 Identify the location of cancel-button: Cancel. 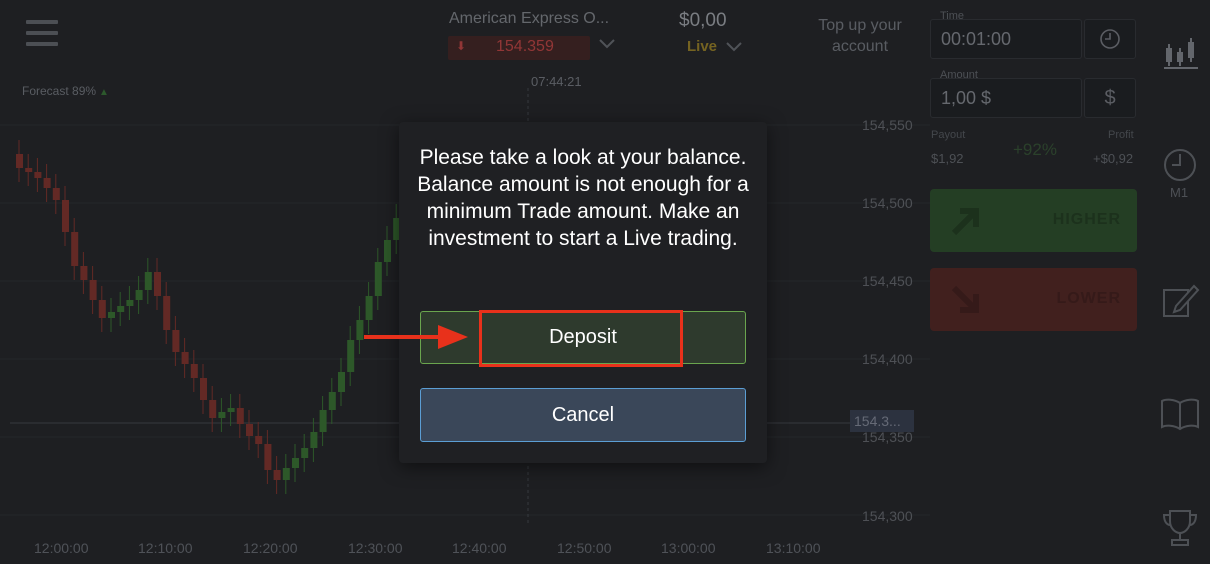
(583, 415).